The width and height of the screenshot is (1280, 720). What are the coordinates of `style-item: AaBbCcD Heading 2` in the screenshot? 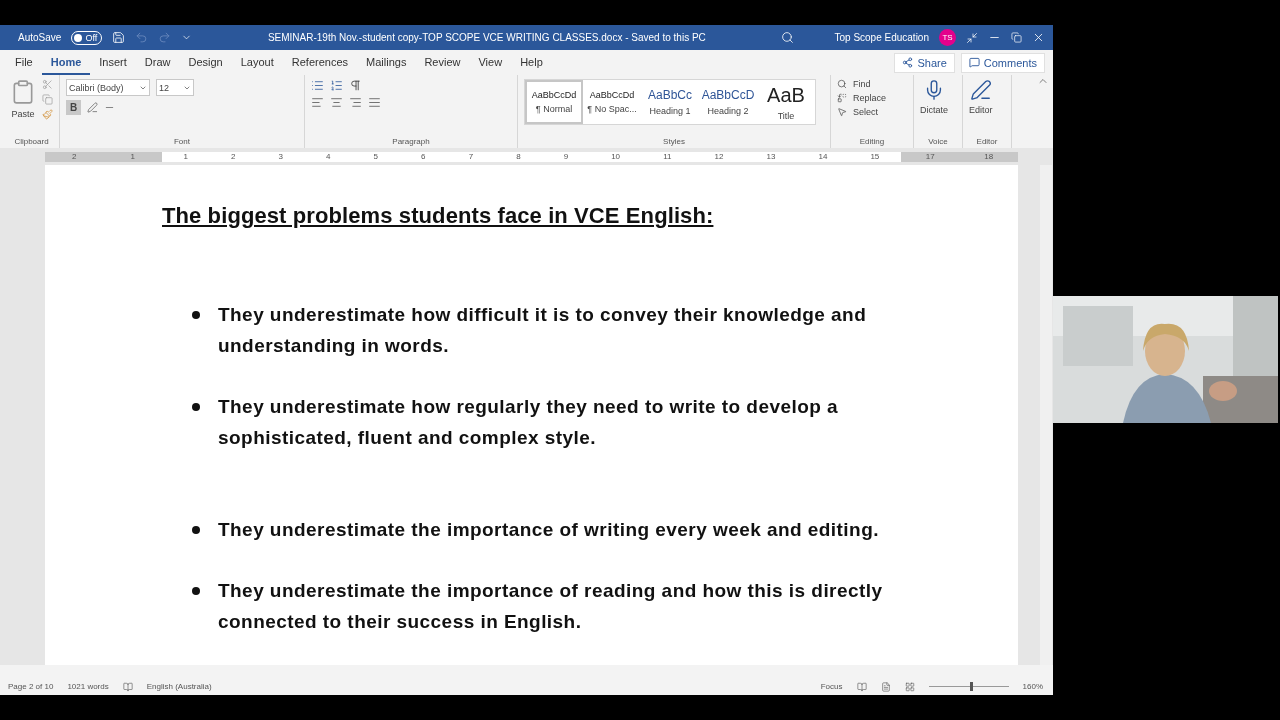 It's located at (728, 102).